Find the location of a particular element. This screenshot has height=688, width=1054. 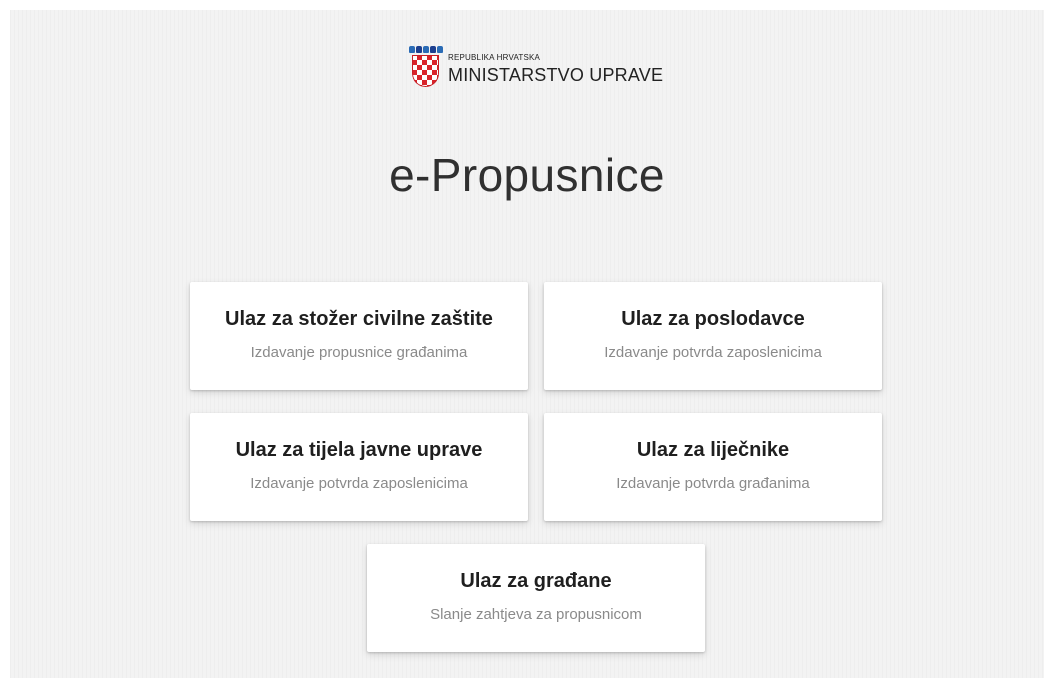

entry-card-subtitle: Izdavanje propusnice građanima is located at coordinates (359, 352).